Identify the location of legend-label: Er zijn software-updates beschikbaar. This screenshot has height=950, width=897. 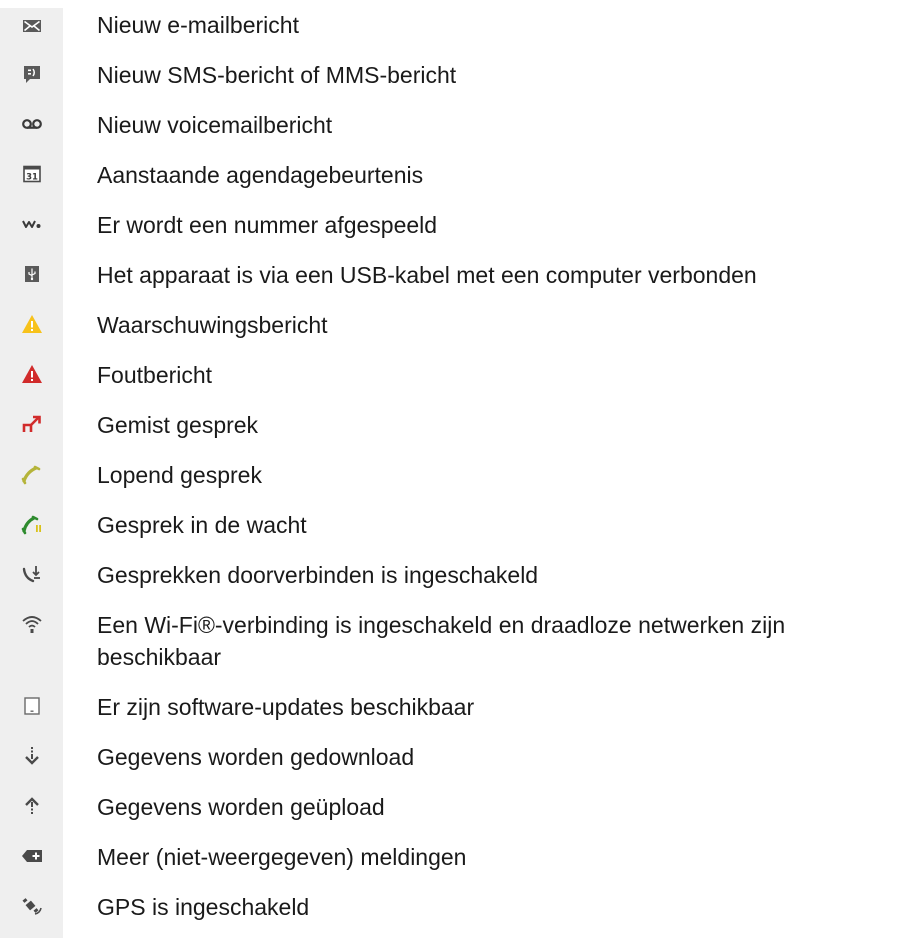
(286, 707).